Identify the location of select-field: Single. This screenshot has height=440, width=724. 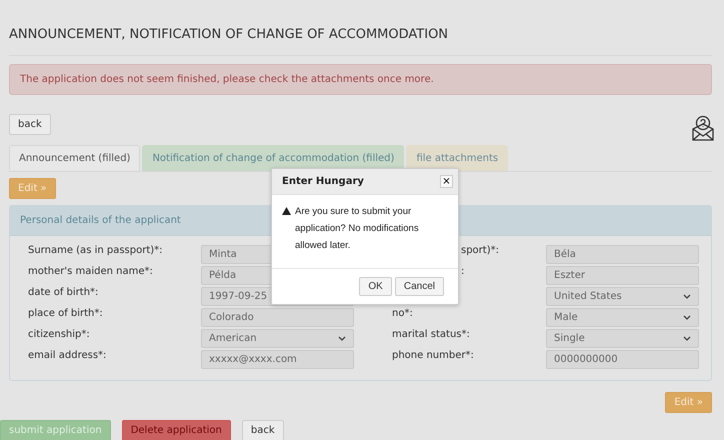
(622, 338).